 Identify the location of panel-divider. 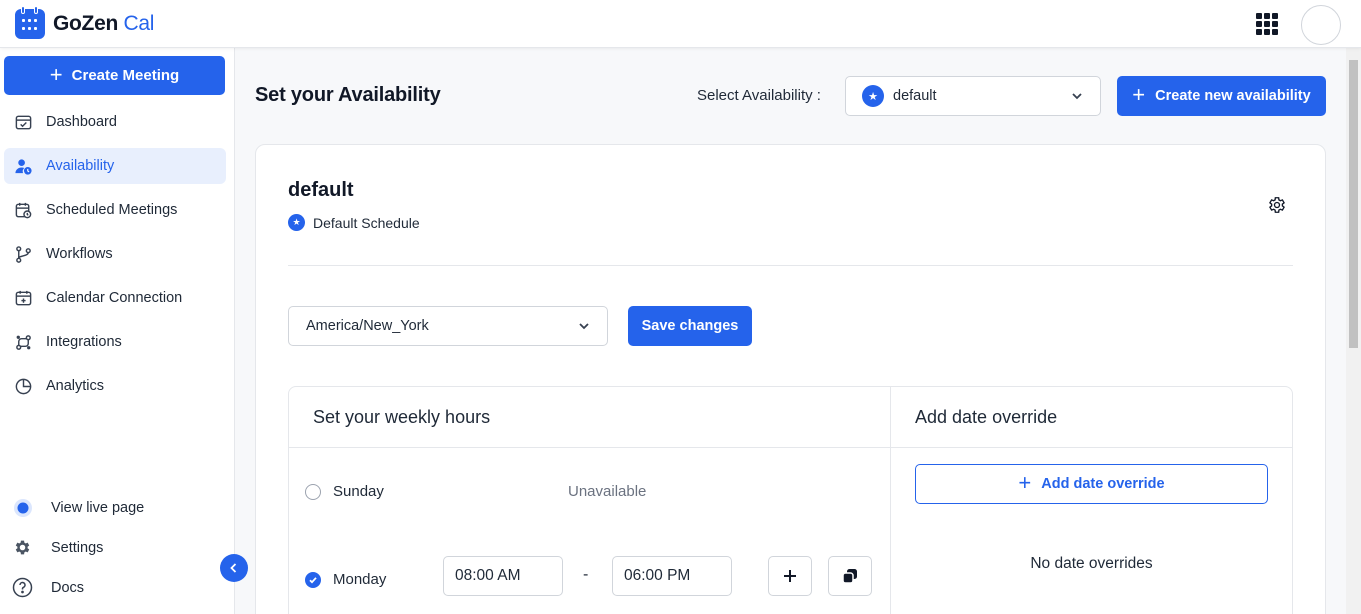
(890, 500).